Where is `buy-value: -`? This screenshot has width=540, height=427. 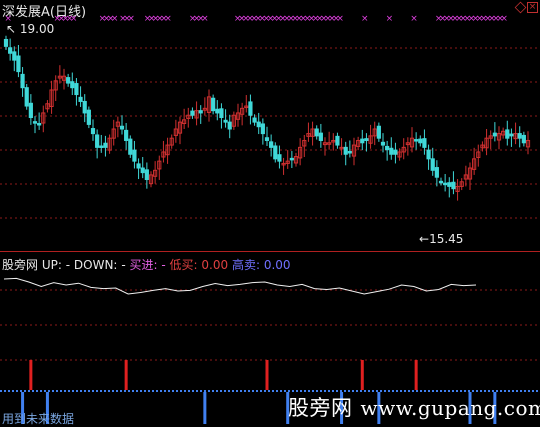
buy-value: - is located at coordinates (163, 265).